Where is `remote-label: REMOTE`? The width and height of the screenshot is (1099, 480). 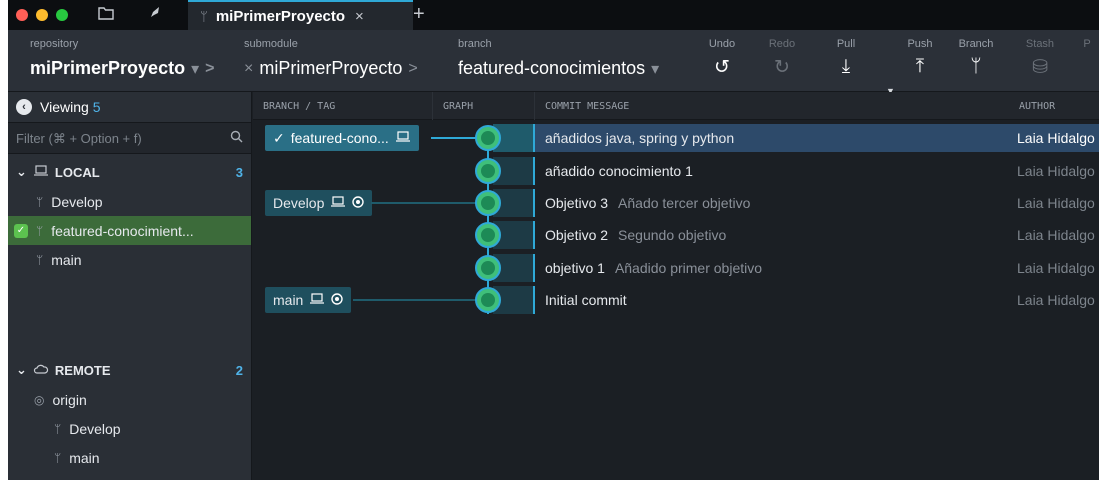 remote-label: REMOTE is located at coordinates (82, 370).